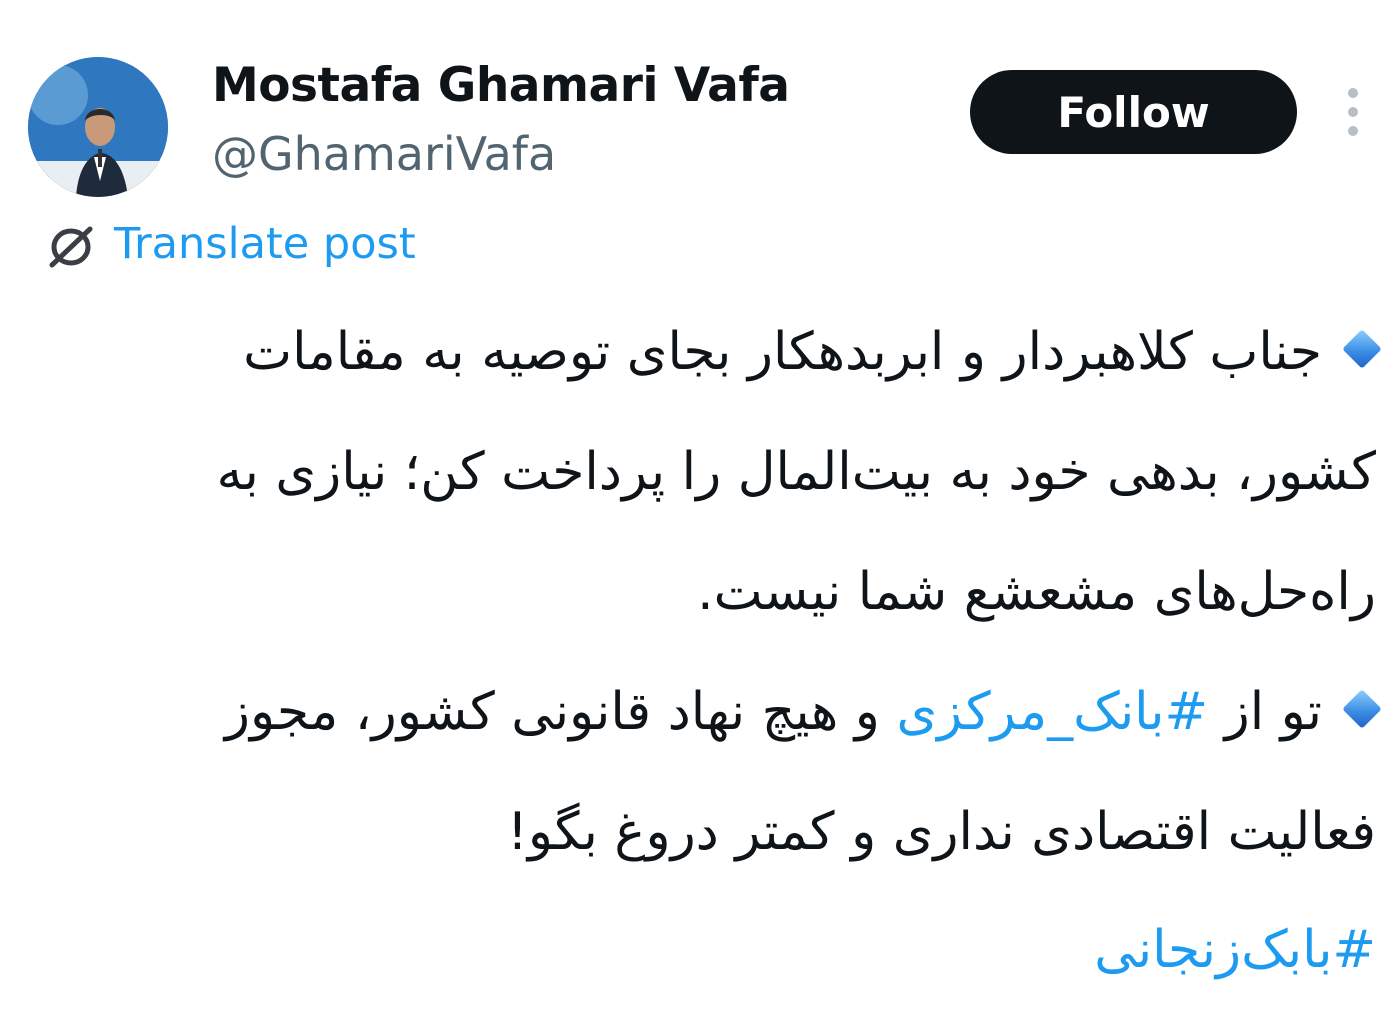 The image size is (1398, 1024). Describe the element at coordinates (560, 712) in the screenshot. I see `post-text-segment: و هیچ نهاد قانونی کشور، مجوز` at that location.